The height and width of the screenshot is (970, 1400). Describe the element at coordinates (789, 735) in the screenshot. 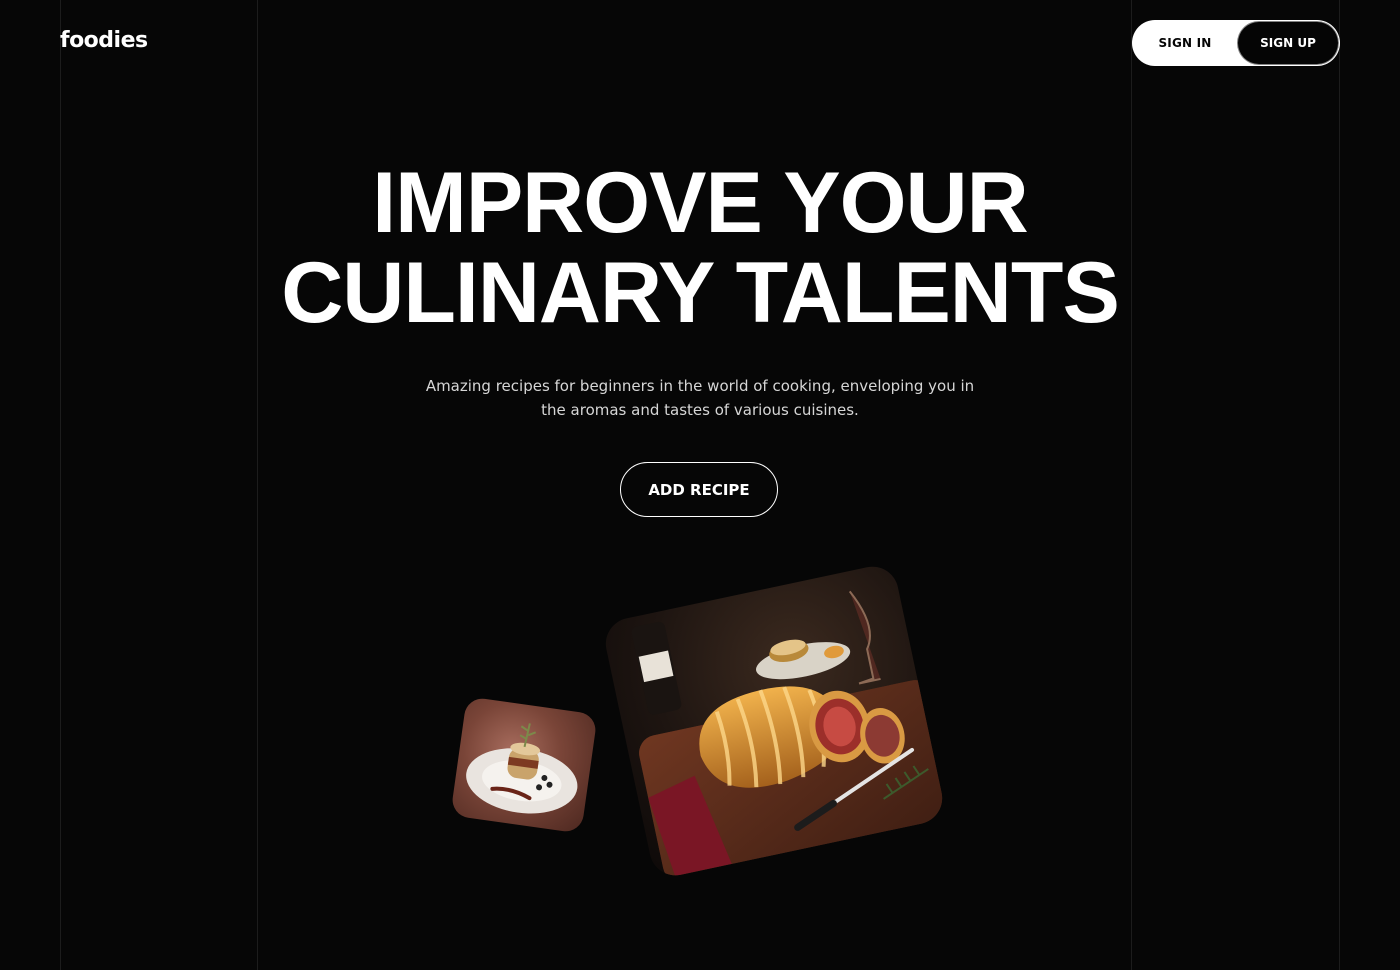

I see `beef-wellington-illustration` at that location.